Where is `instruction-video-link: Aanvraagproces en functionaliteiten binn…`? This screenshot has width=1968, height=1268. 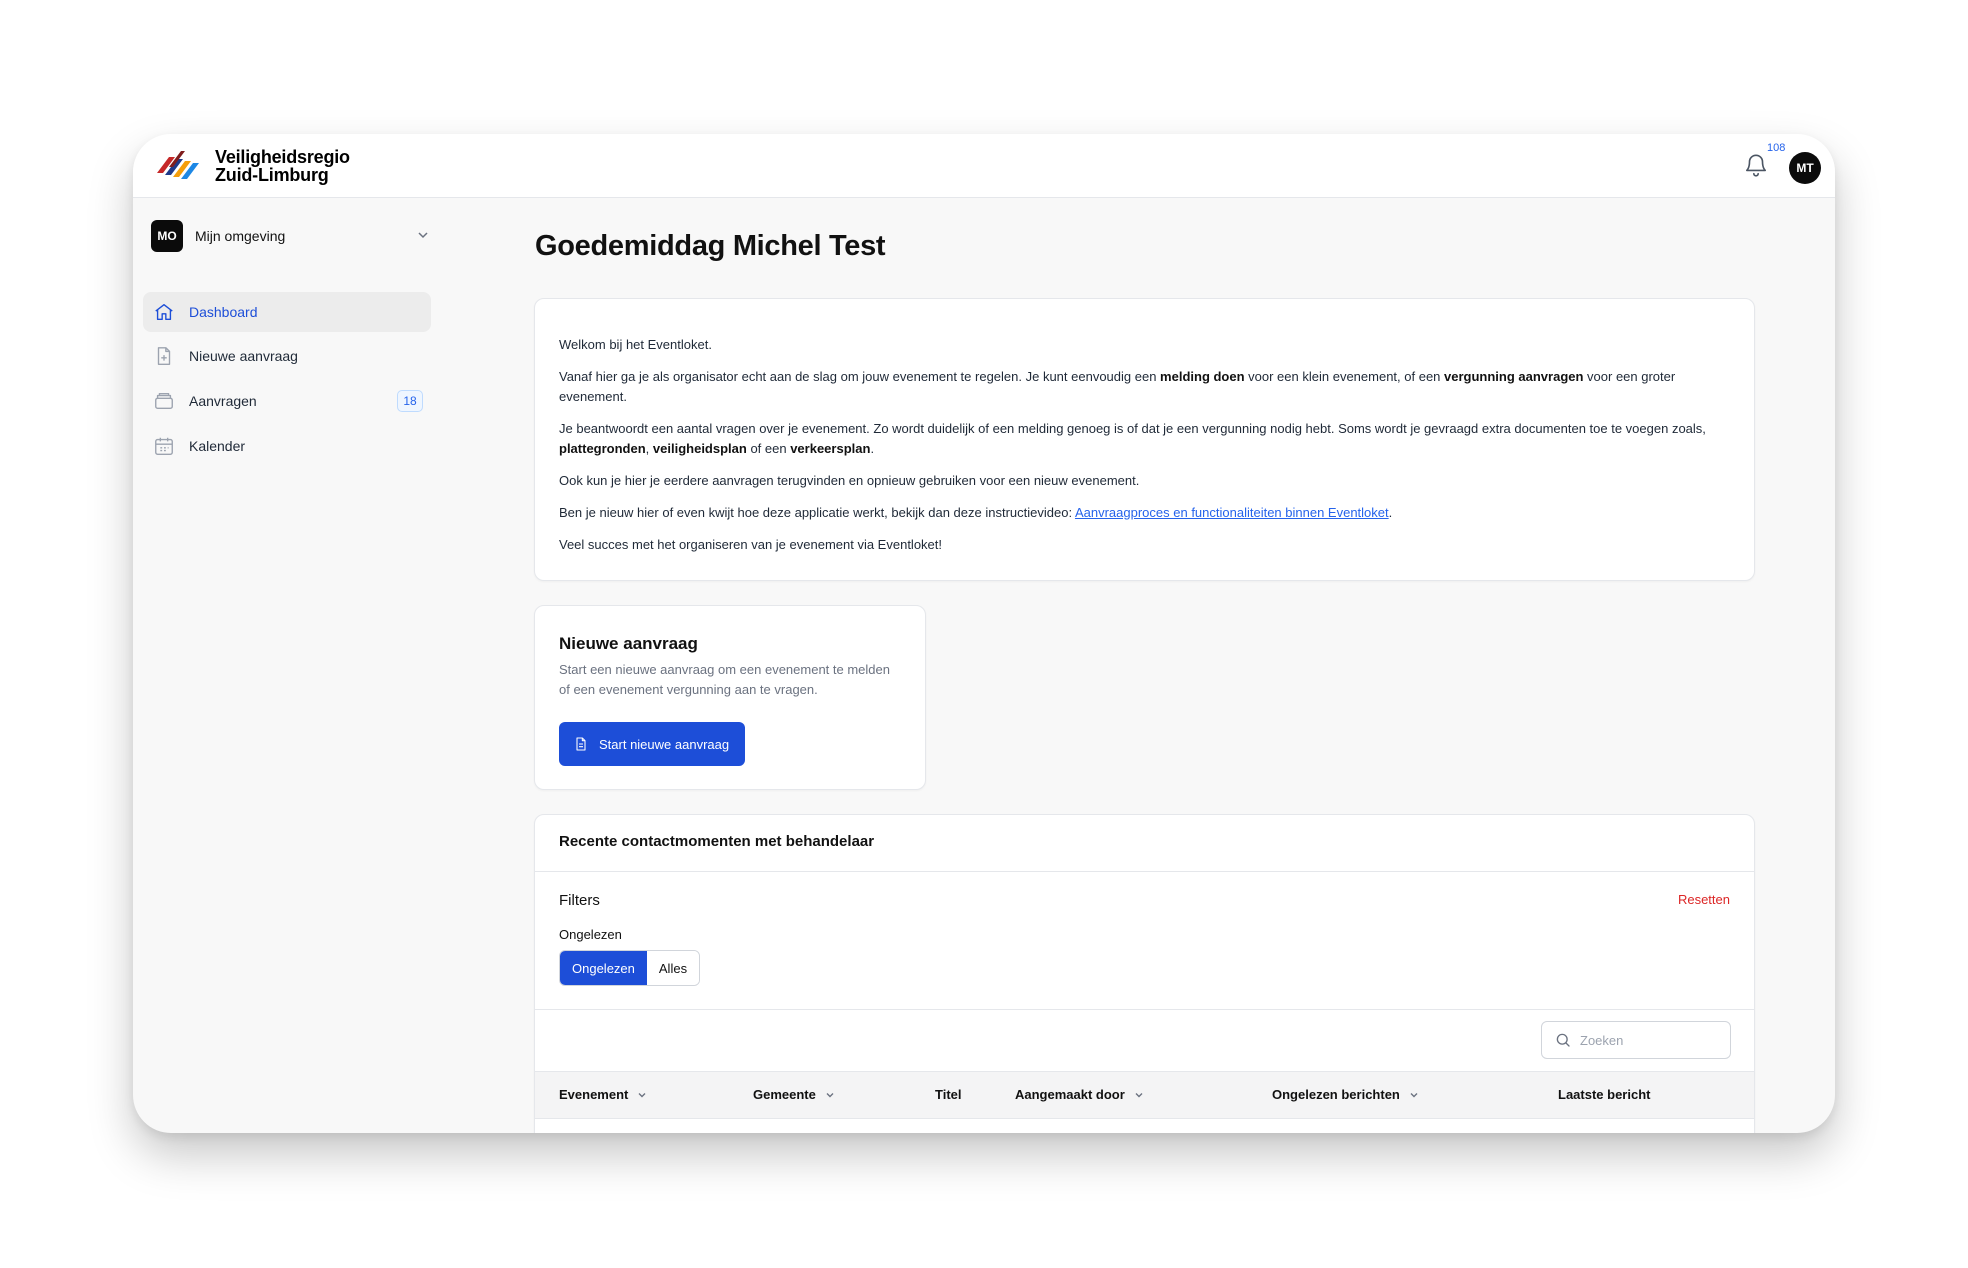 instruction-video-link: Aanvraagproces en functionaliteiten binn… is located at coordinates (1232, 512).